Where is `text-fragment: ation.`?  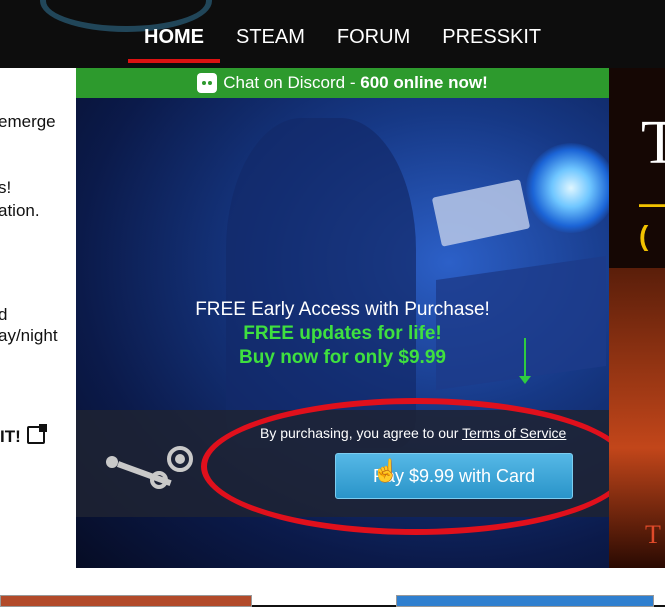
text-fragment: ation. is located at coordinates (20, 210).